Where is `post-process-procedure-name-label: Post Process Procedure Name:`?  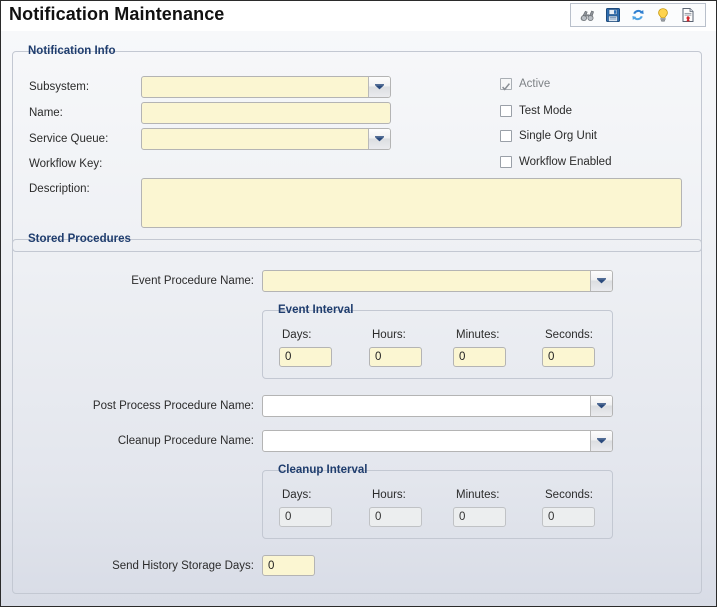 post-process-procedure-name-label: Post Process Procedure Name: is located at coordinates (173, 406).